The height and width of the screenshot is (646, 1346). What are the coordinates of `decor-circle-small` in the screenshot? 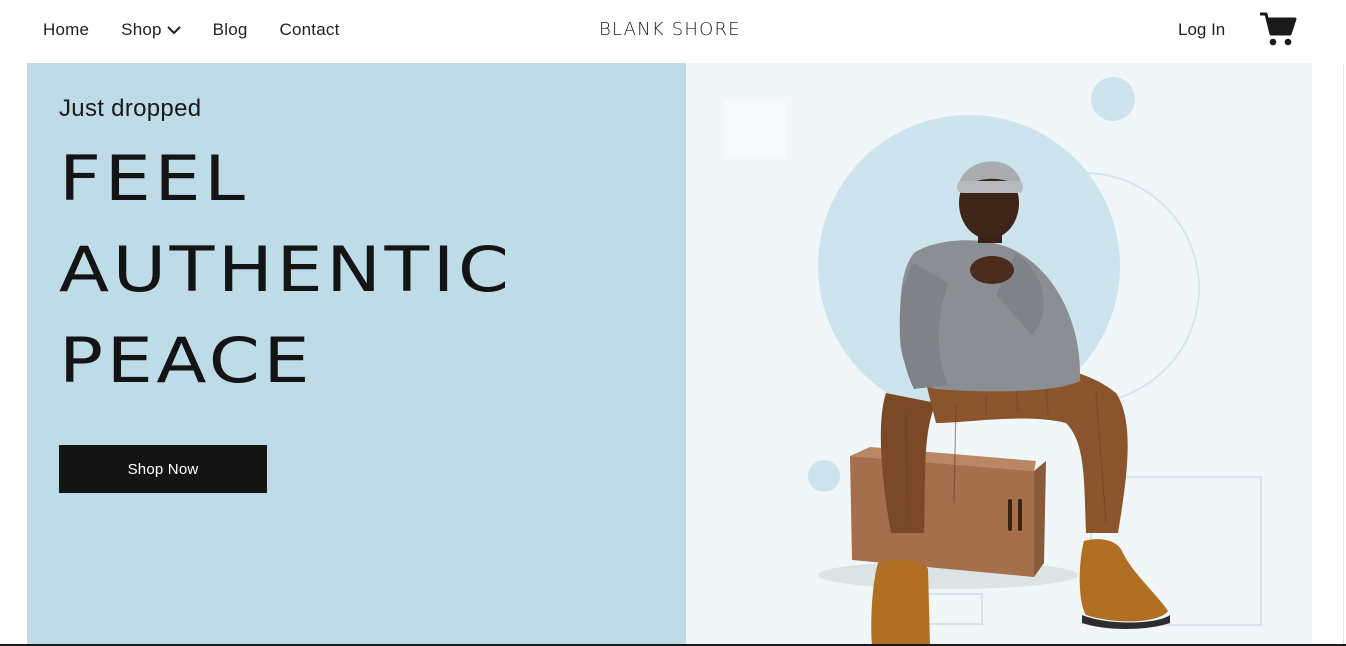 It's located at (1113, 99).